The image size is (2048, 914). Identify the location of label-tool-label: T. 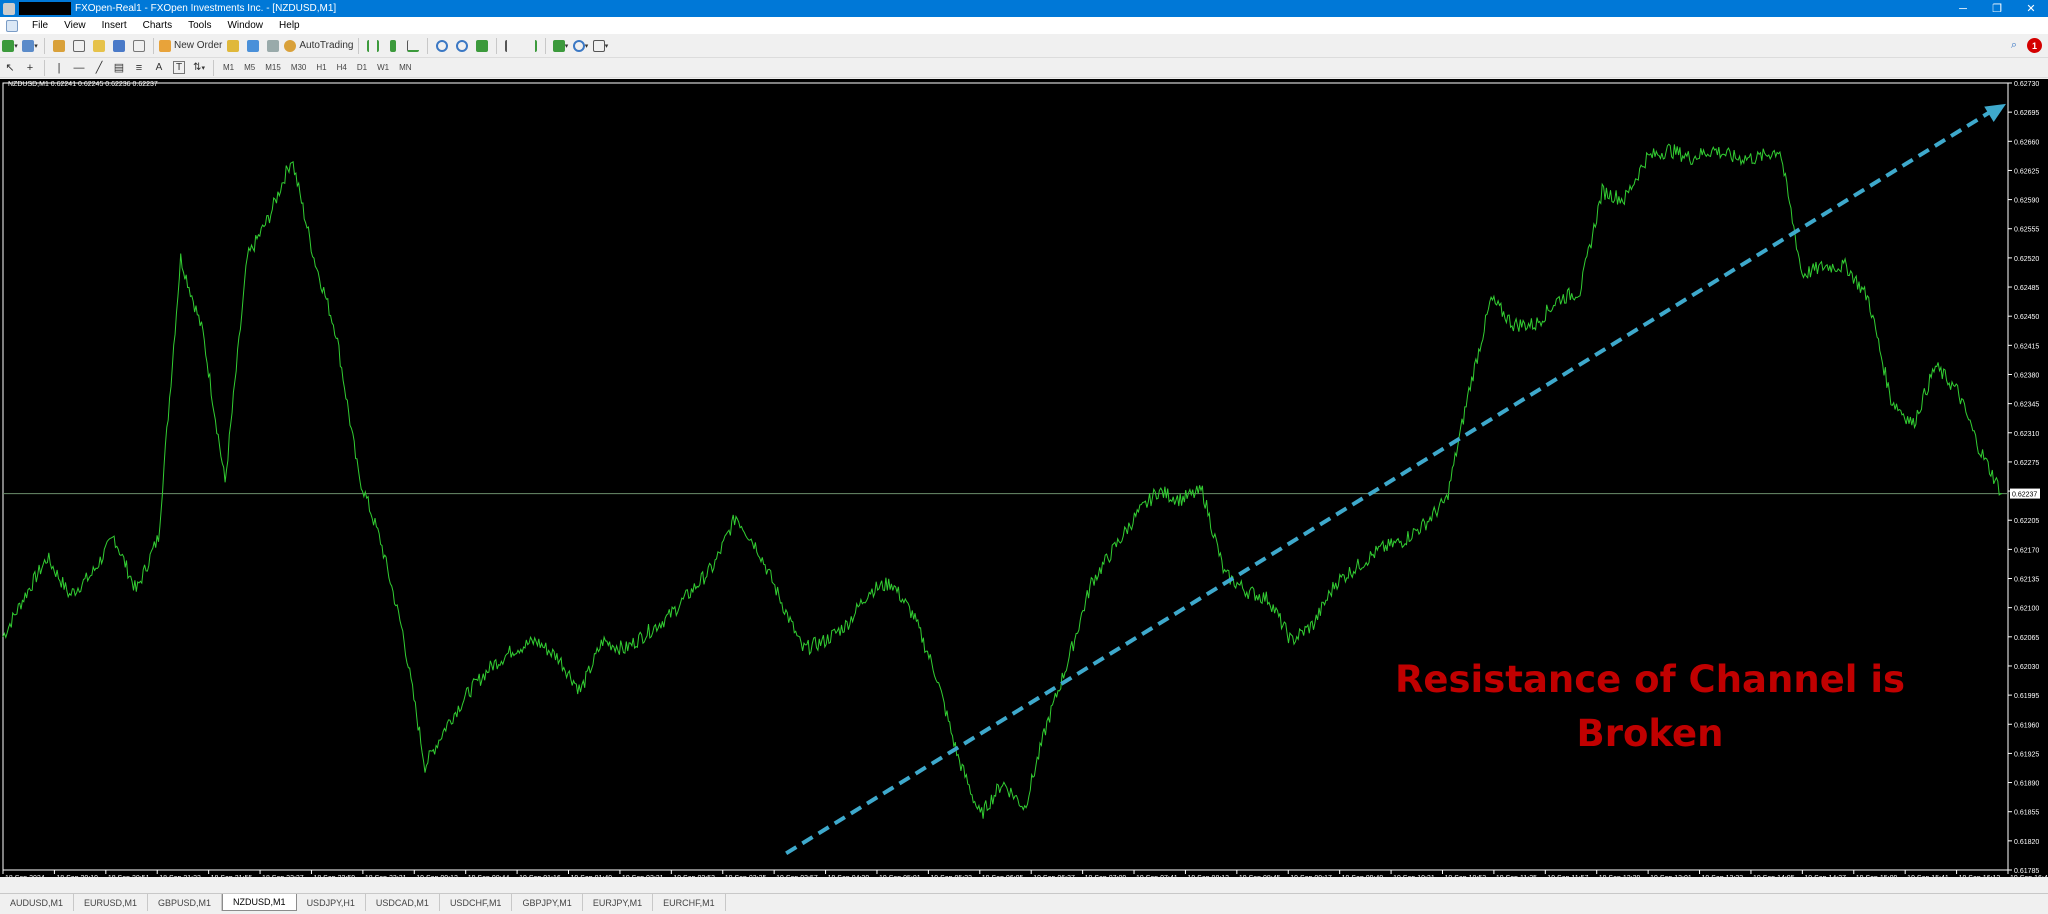
(179, 67).